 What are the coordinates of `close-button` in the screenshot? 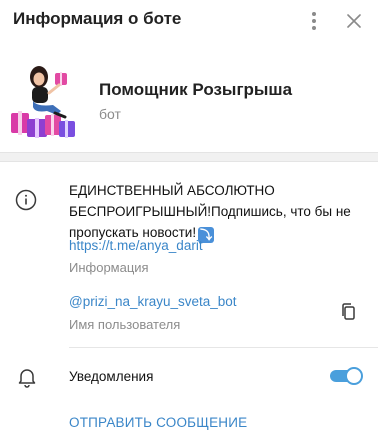 It's located at (354, 21).